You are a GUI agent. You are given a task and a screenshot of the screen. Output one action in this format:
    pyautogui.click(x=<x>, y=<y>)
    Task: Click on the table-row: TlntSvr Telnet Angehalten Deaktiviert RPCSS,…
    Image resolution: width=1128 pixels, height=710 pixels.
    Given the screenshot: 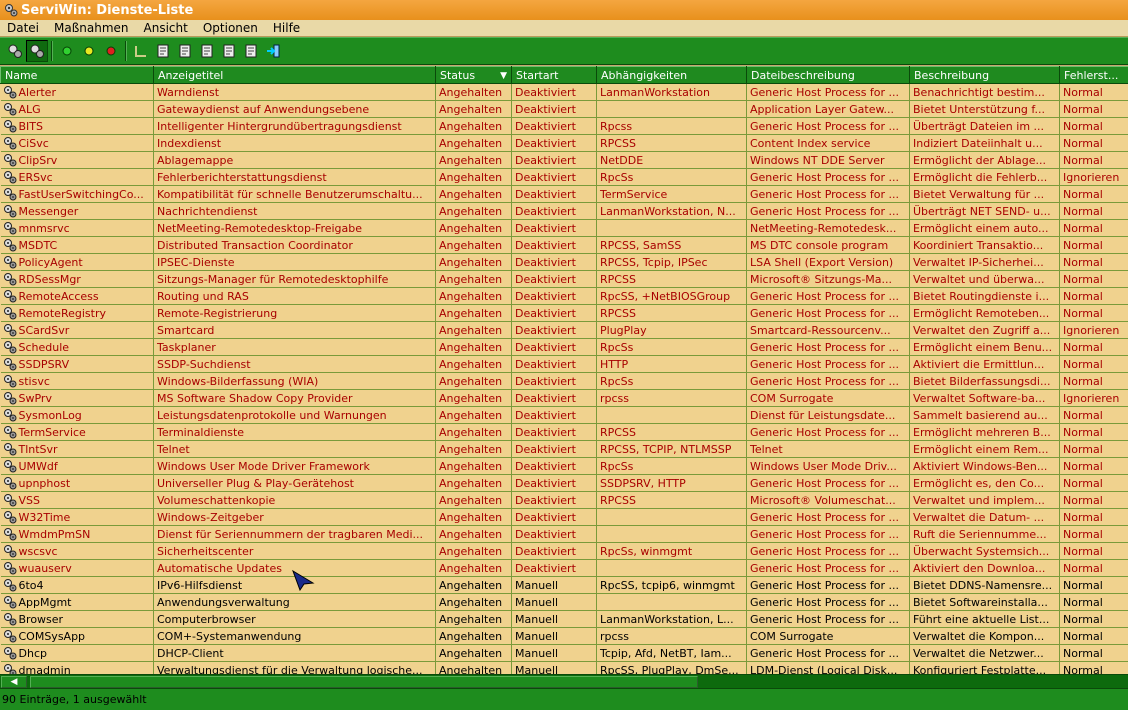 What is the action you would take?
    pyautogui.click(x=564, y=449)
    